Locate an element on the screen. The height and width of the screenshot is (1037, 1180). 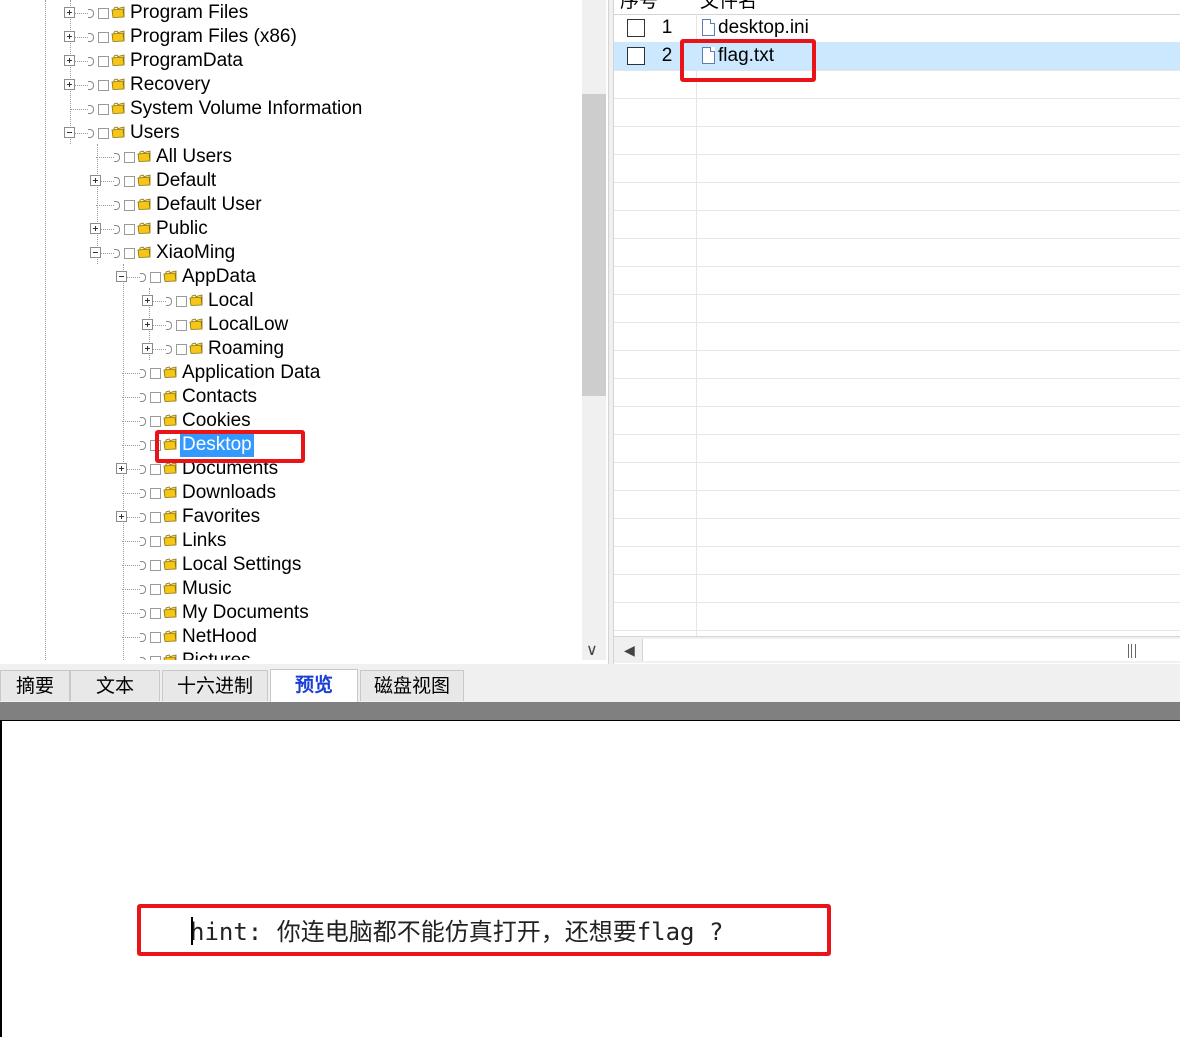
tree-item-favorites: Favorites is located at coordinates (290, 517).